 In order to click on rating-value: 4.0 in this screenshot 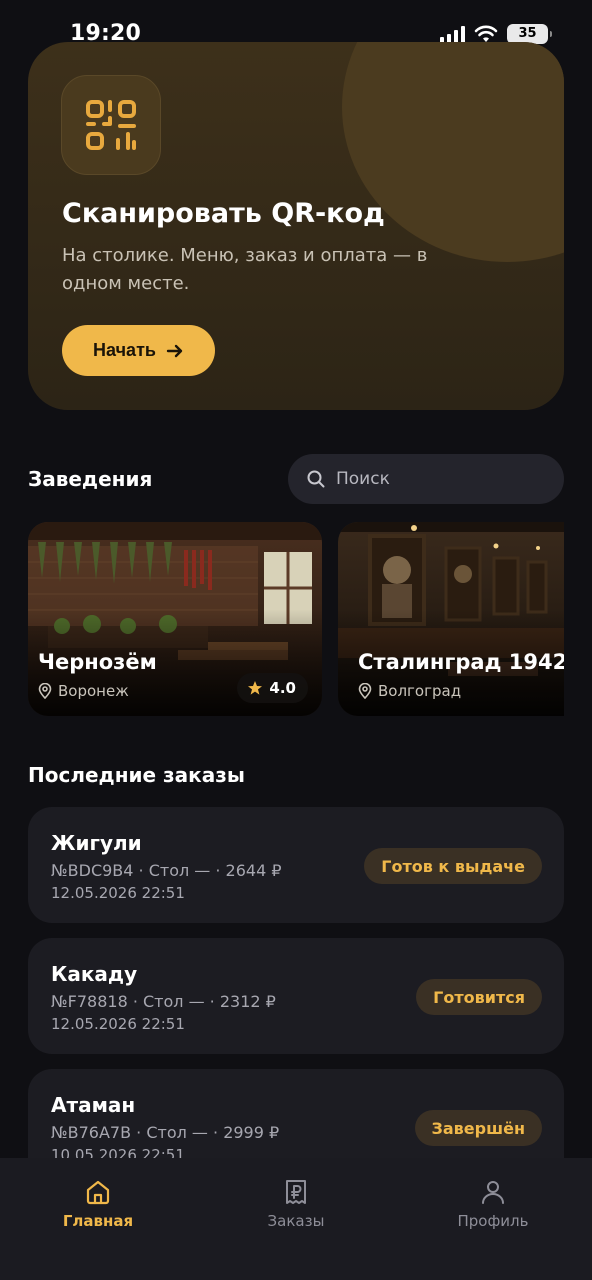, I will do `click(282, 688)`.